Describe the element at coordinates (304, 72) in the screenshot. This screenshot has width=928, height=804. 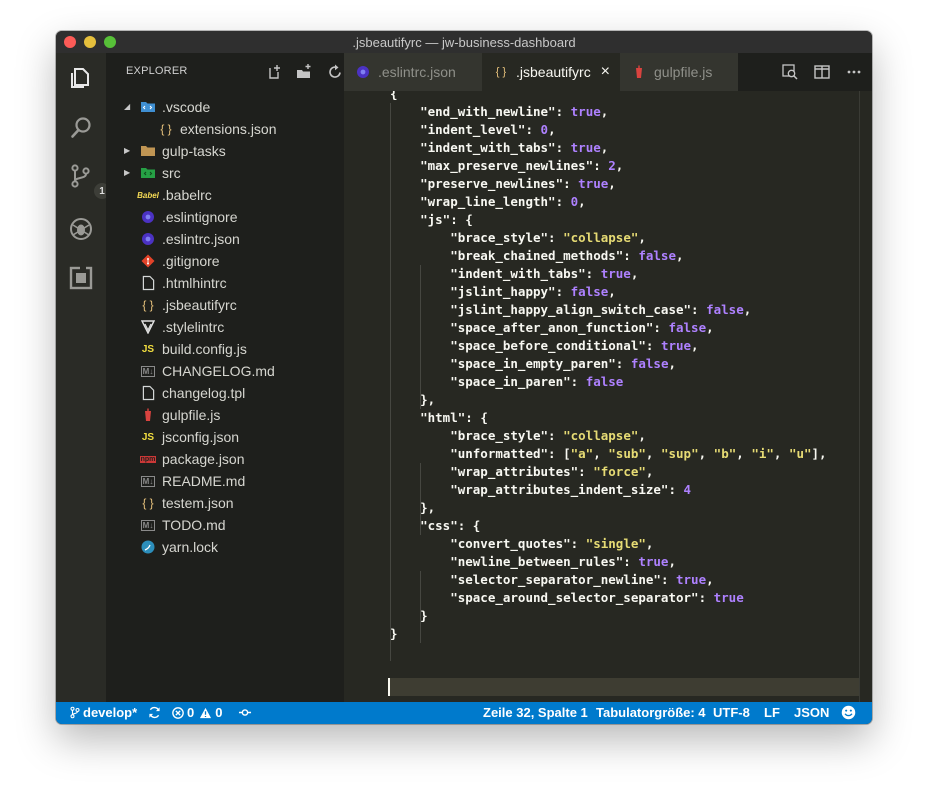
I see `new-folder-icon` at that location.